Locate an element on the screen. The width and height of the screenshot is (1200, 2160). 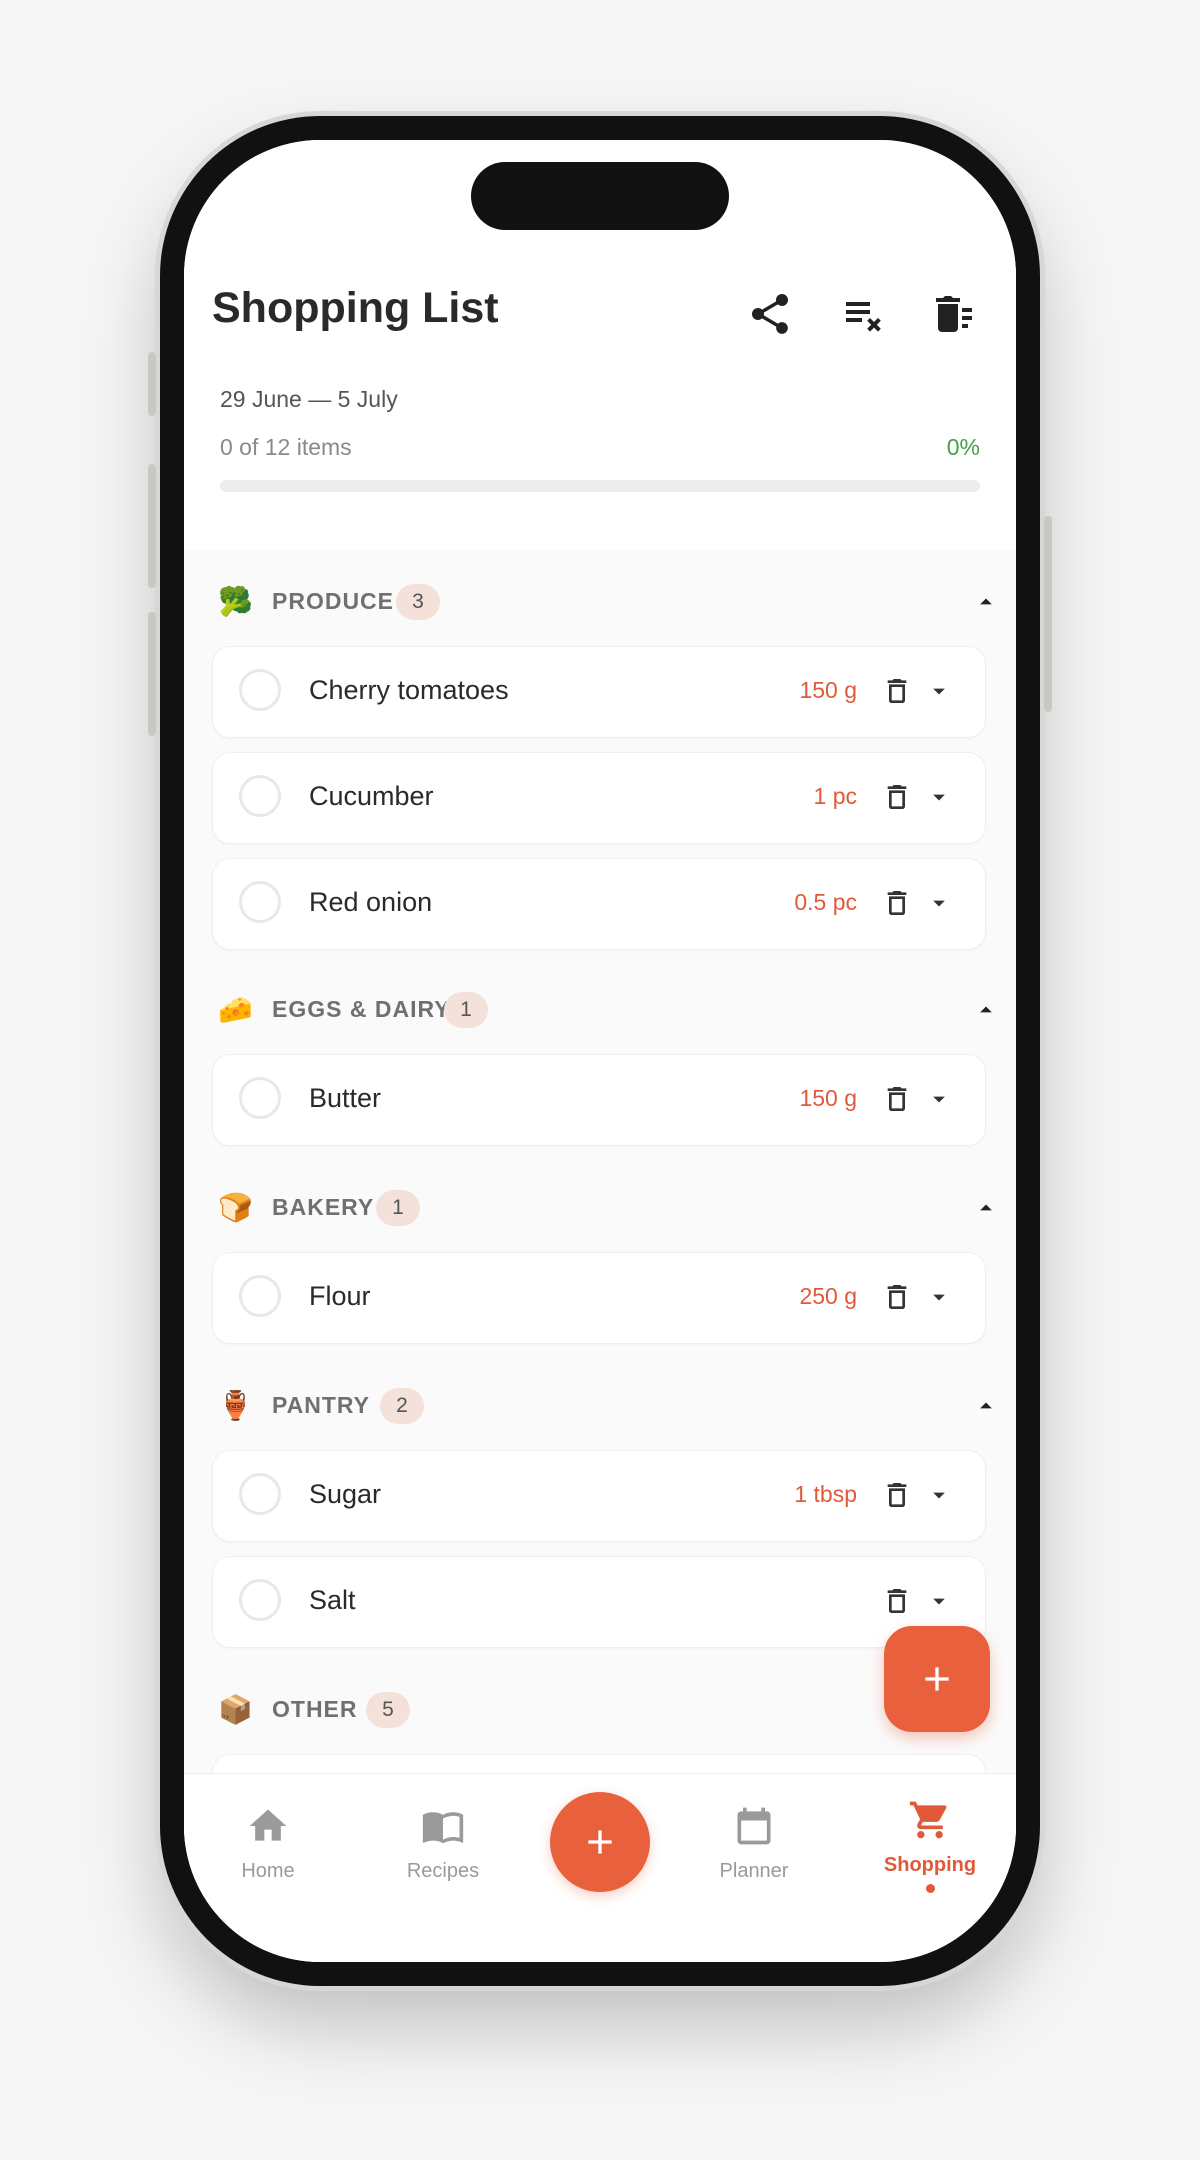
category-name: OTHER is located at coordinates (315, 1709).